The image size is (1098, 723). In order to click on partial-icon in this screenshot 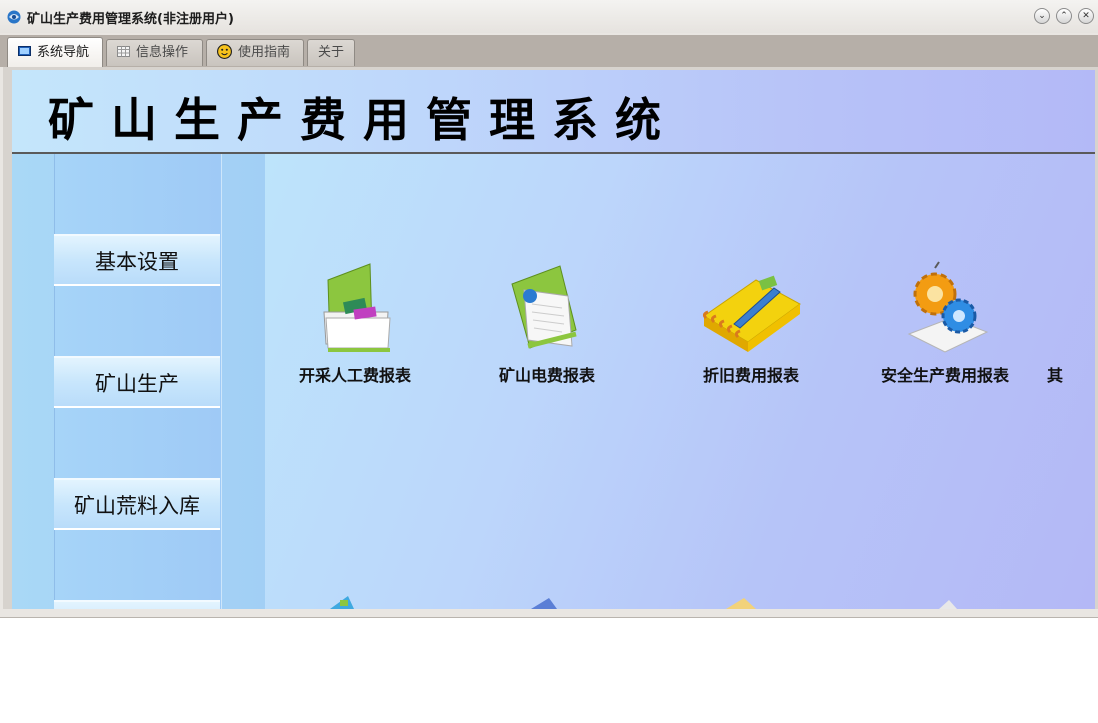, I will do `click(1071, 310)`.